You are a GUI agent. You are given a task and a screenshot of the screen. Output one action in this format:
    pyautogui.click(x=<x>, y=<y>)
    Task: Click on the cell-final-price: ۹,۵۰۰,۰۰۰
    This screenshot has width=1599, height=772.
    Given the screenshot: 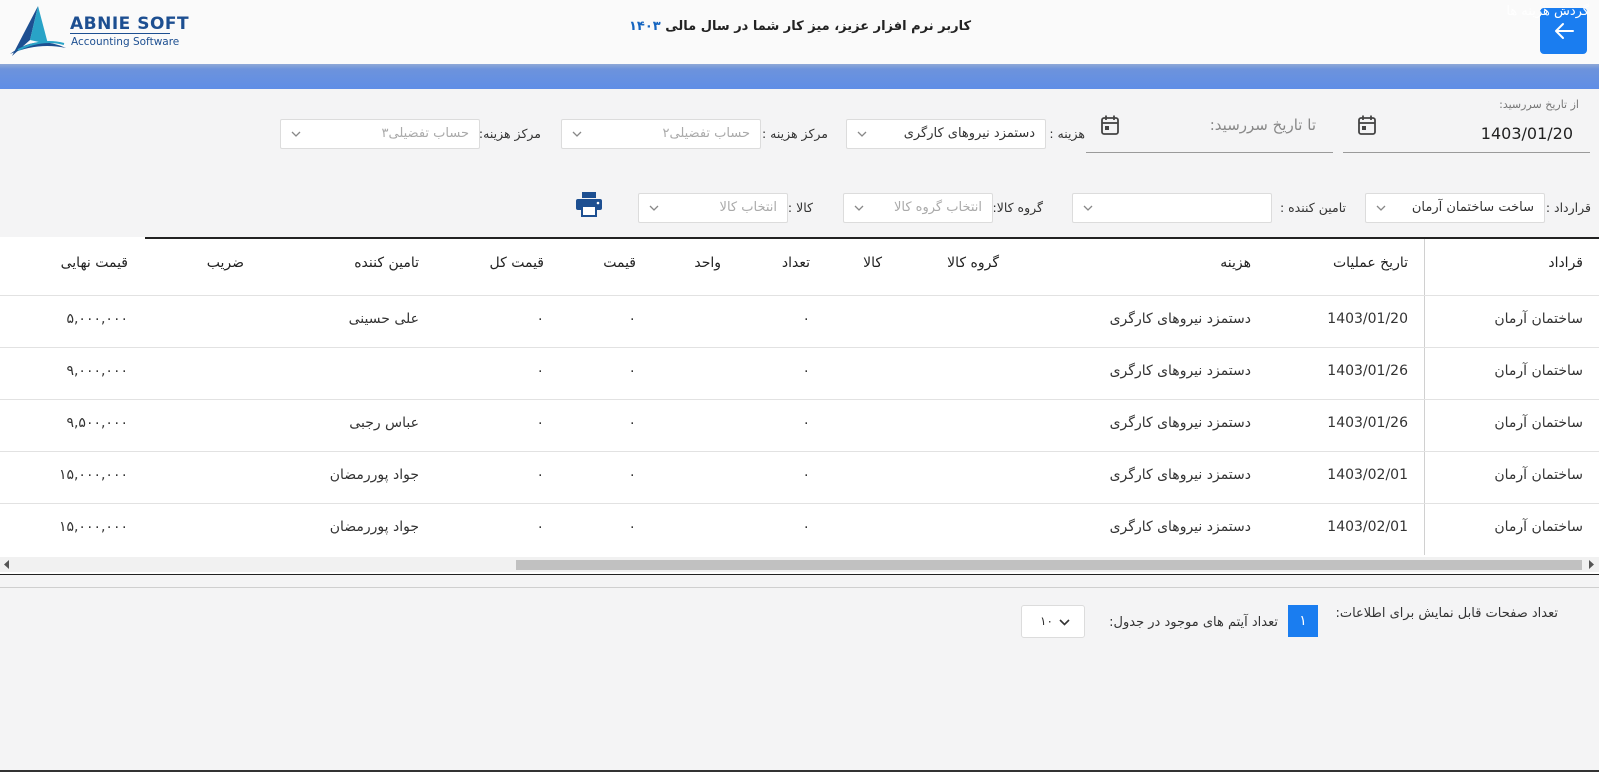 What is the action you would take?
    pyautogui.click(x=97, y=423)
    